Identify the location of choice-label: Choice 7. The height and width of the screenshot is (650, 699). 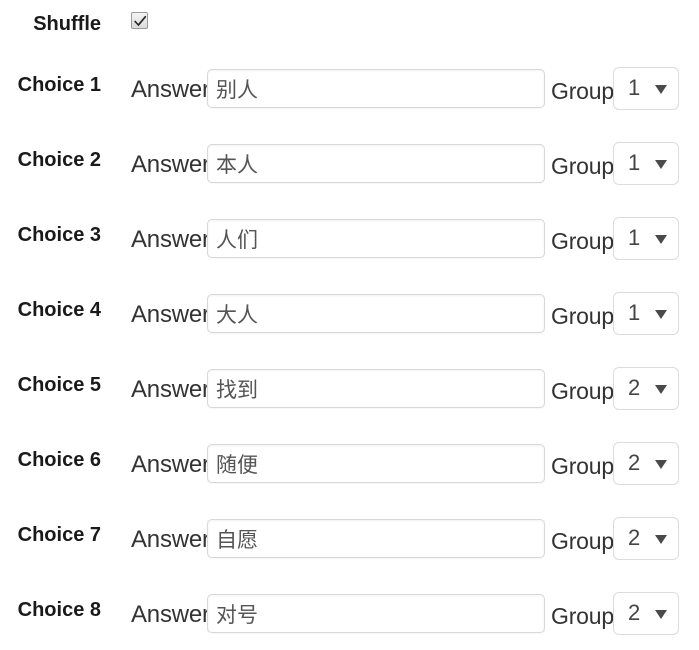
(59, 535).